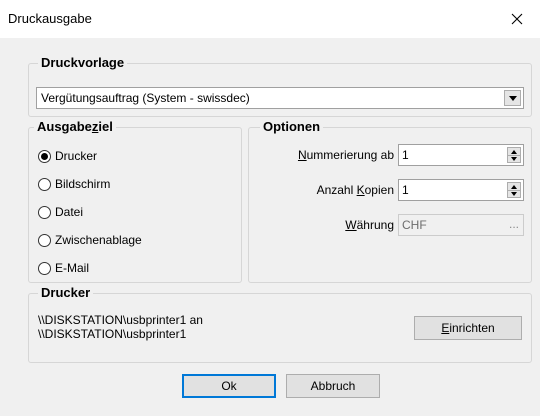 The width and height of the screenshot is (540, 416). What do you see at coordinates (50, 18) in the screenshot?
I see `window-title: Druckausgabe` at bounding box center [50, 18].